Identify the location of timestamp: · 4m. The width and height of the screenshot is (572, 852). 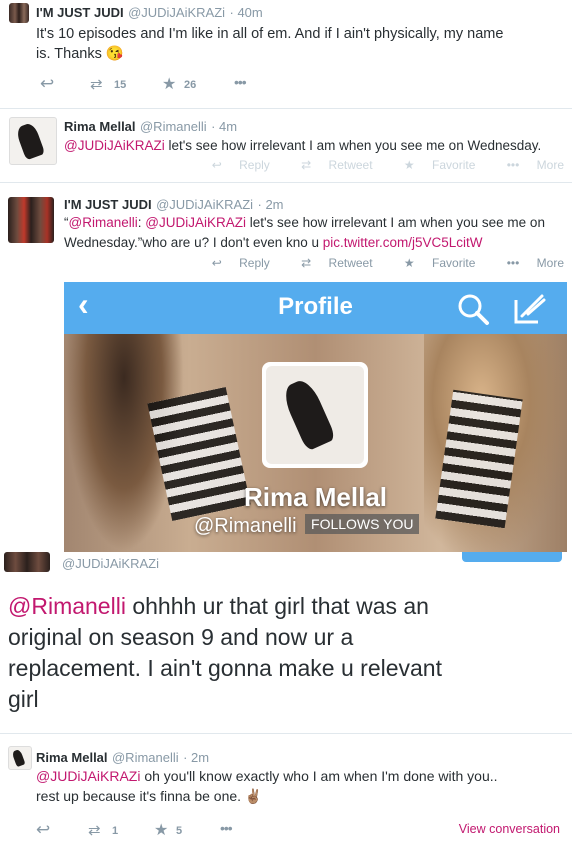
(224, 126).